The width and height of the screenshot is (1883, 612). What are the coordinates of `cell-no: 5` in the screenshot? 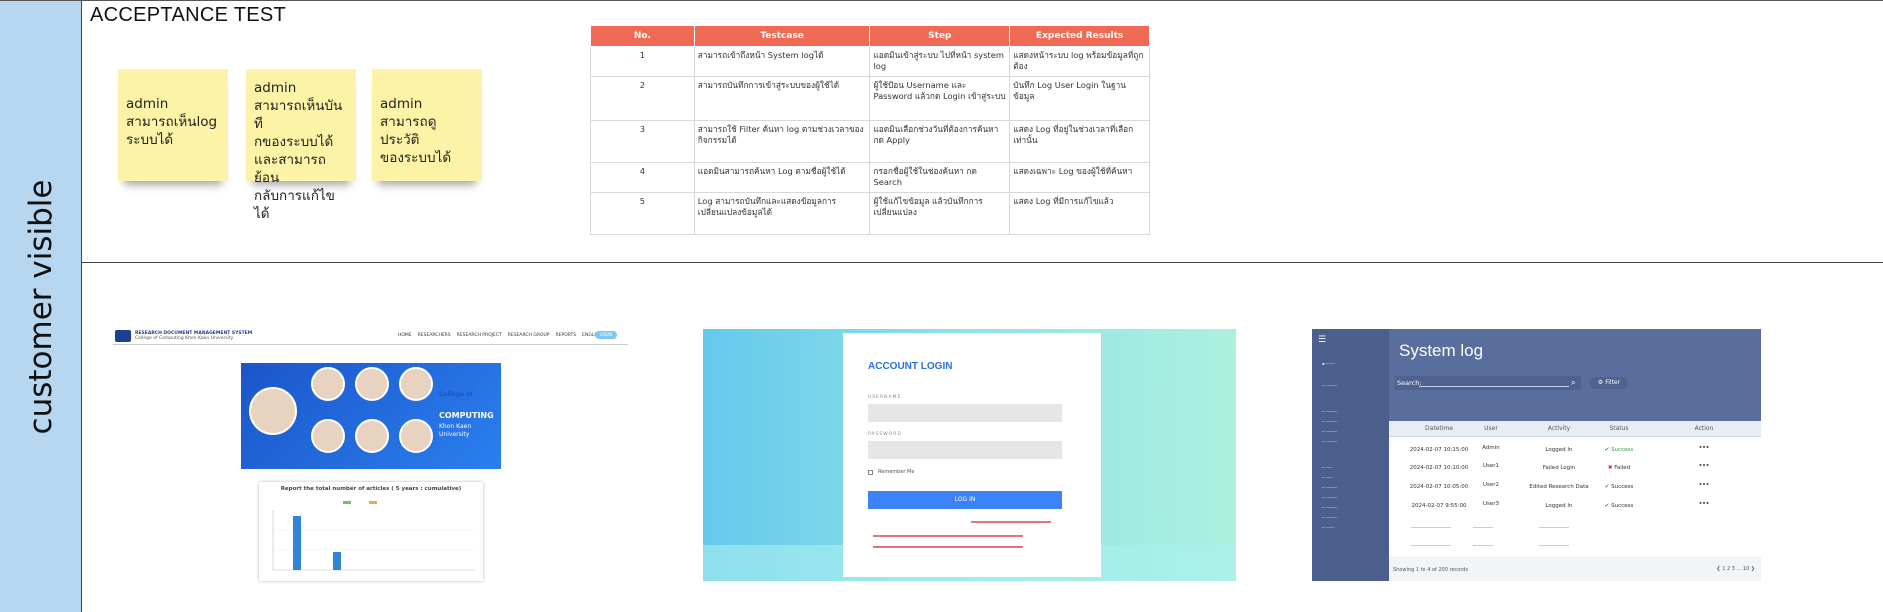 It's located at (642, 213).